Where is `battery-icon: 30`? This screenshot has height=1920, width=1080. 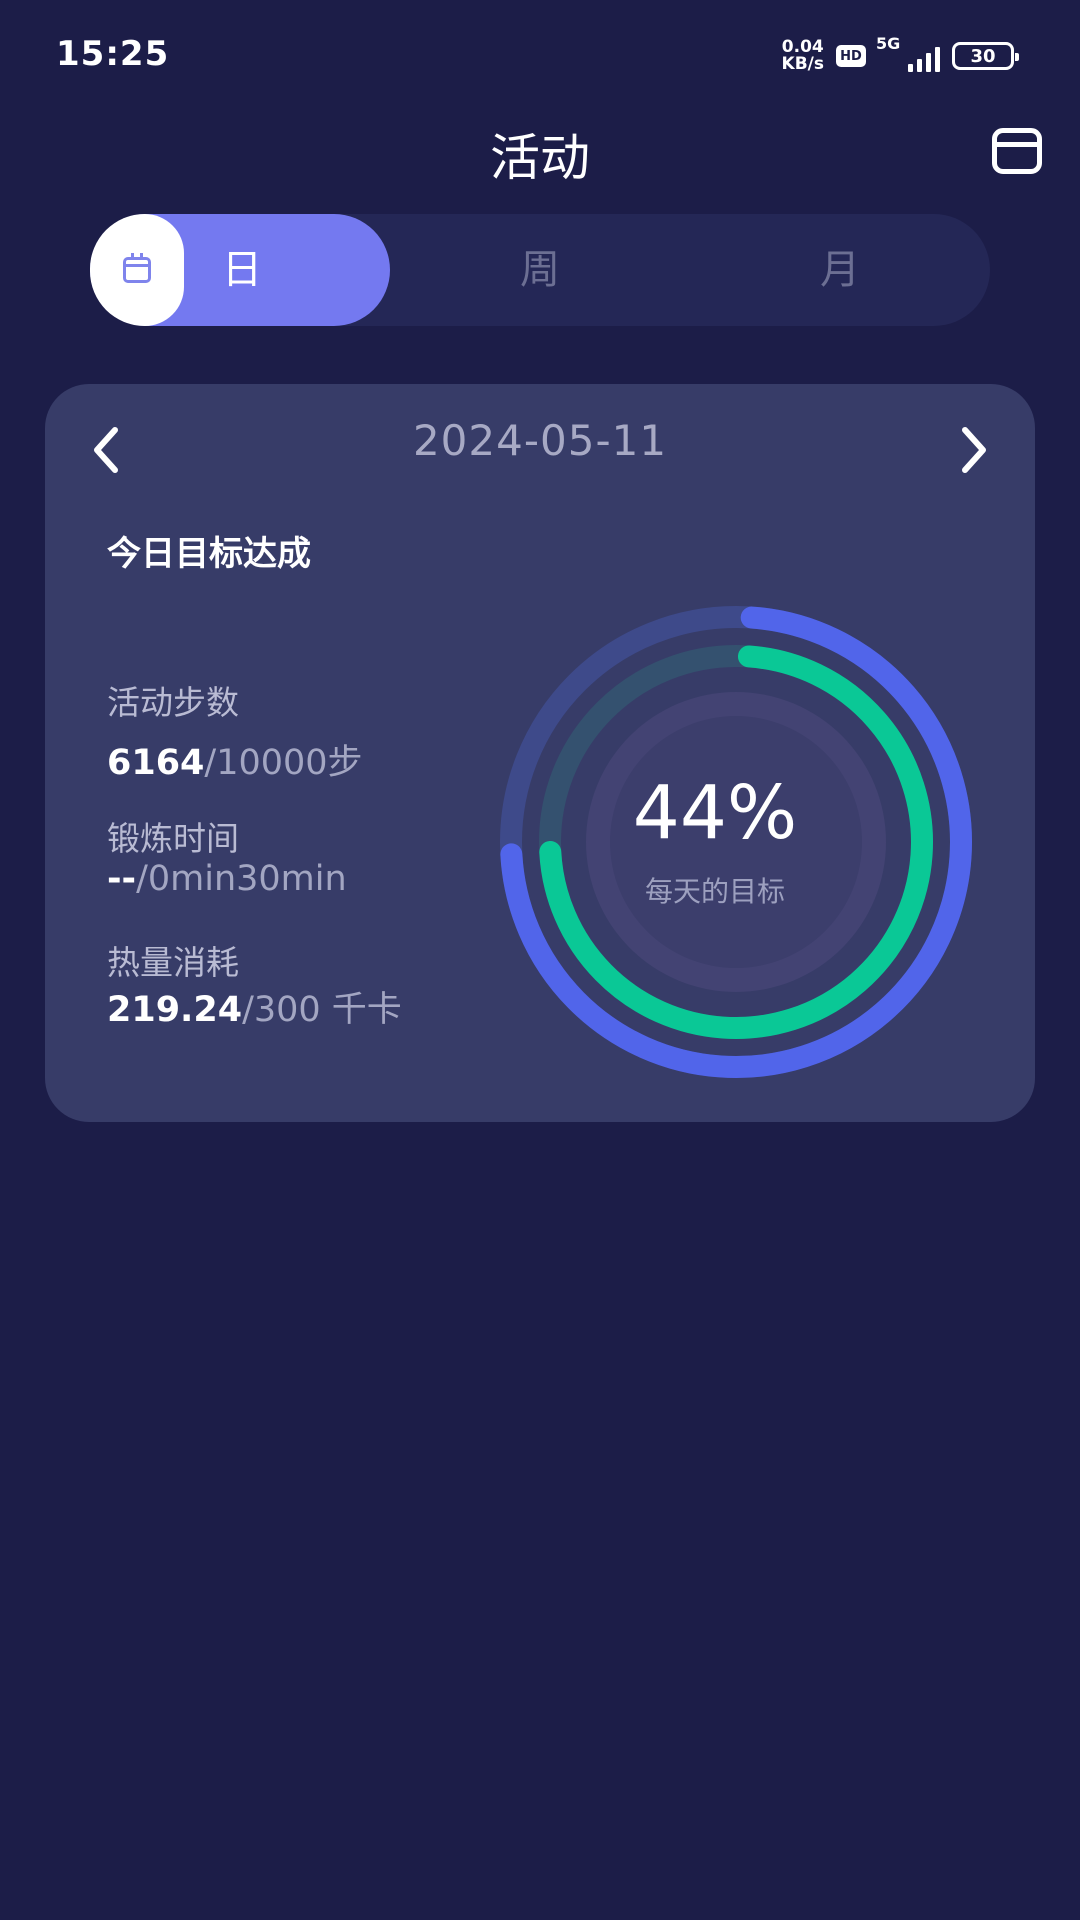
battery-icon: 30 is located at coordinates (985, 56).